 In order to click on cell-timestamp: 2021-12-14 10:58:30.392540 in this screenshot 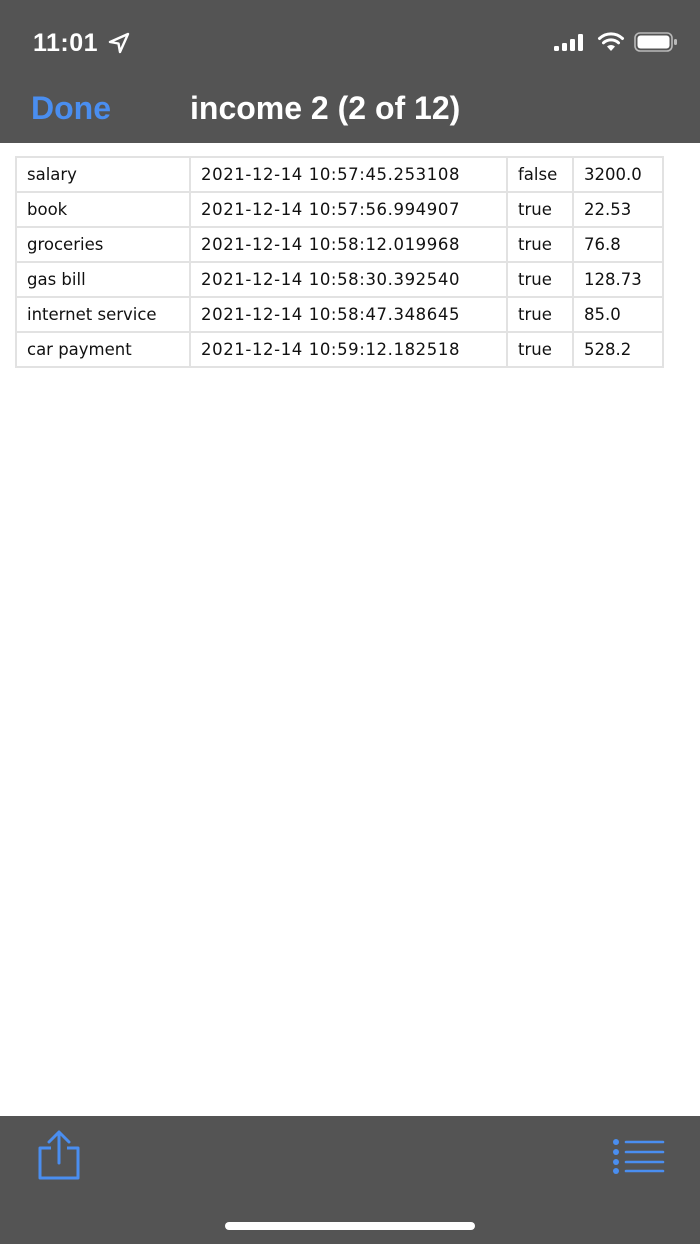, I will do `click(348, 279)`.